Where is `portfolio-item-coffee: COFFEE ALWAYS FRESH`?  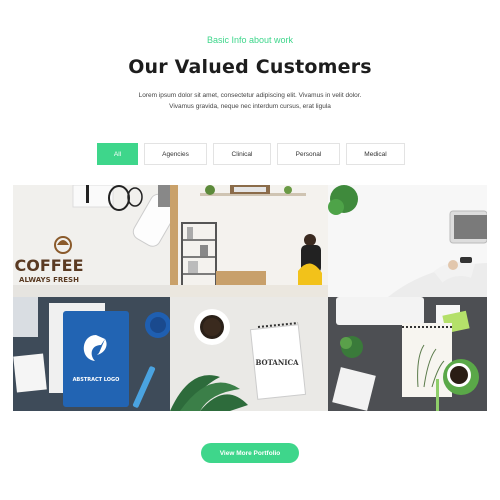
portfolio-item-coffee: COFFEE ALWAYS FRESH is located at coordinates (91, 241).